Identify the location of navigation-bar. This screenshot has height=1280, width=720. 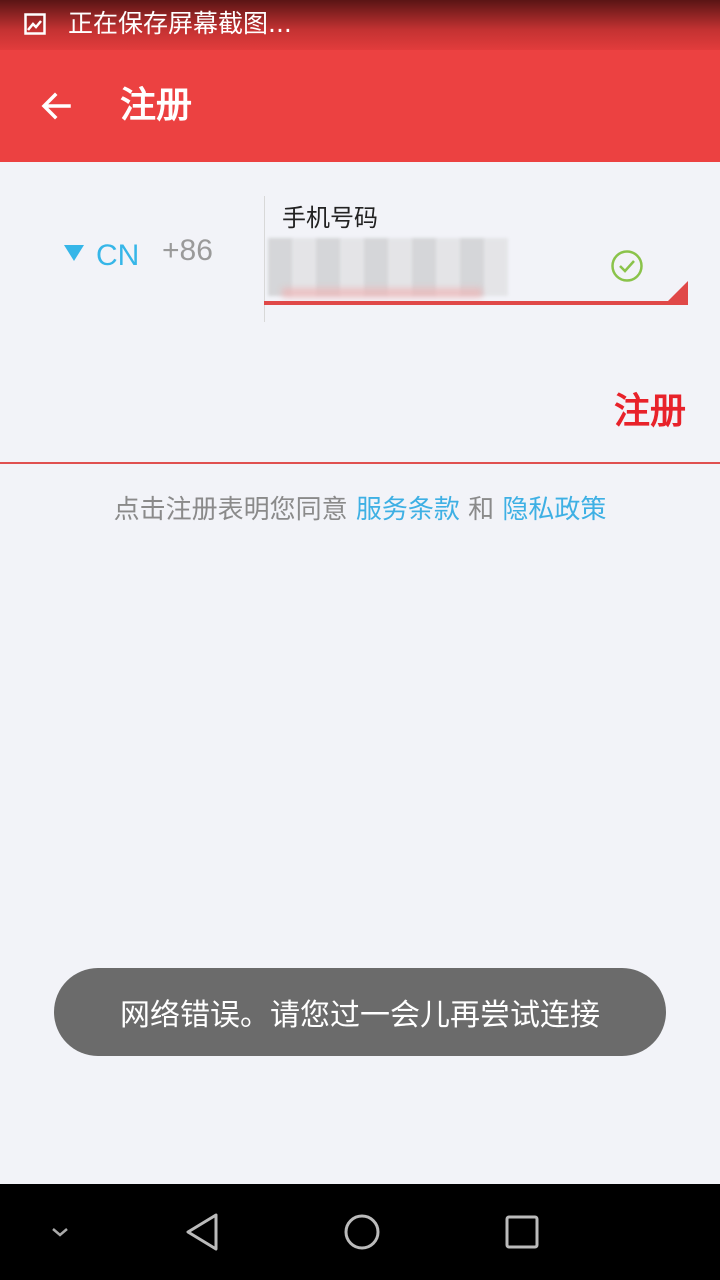
(360, 1232).